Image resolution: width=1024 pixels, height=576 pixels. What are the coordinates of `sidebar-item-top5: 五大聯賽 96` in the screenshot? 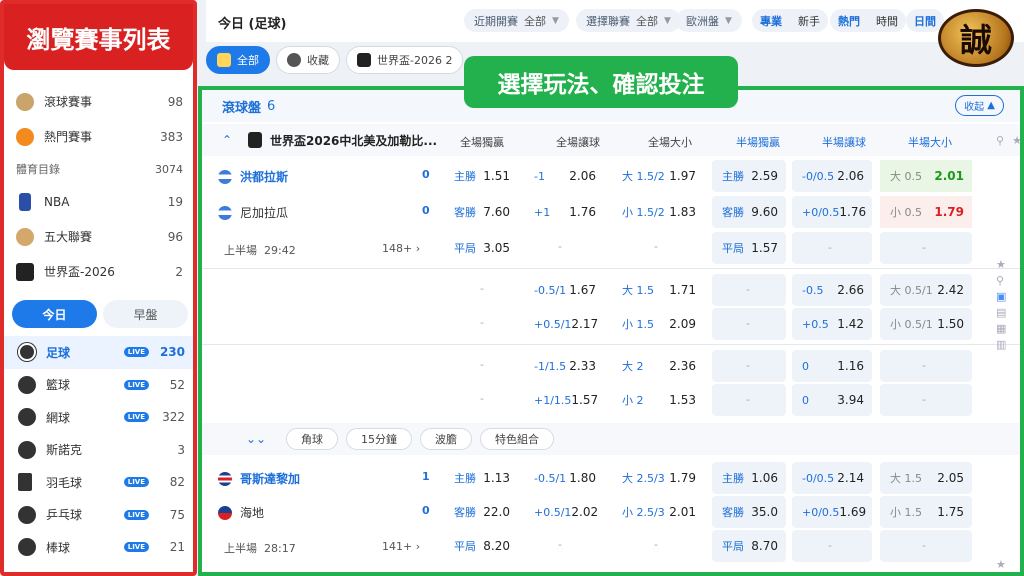 It's located at (98, 236).